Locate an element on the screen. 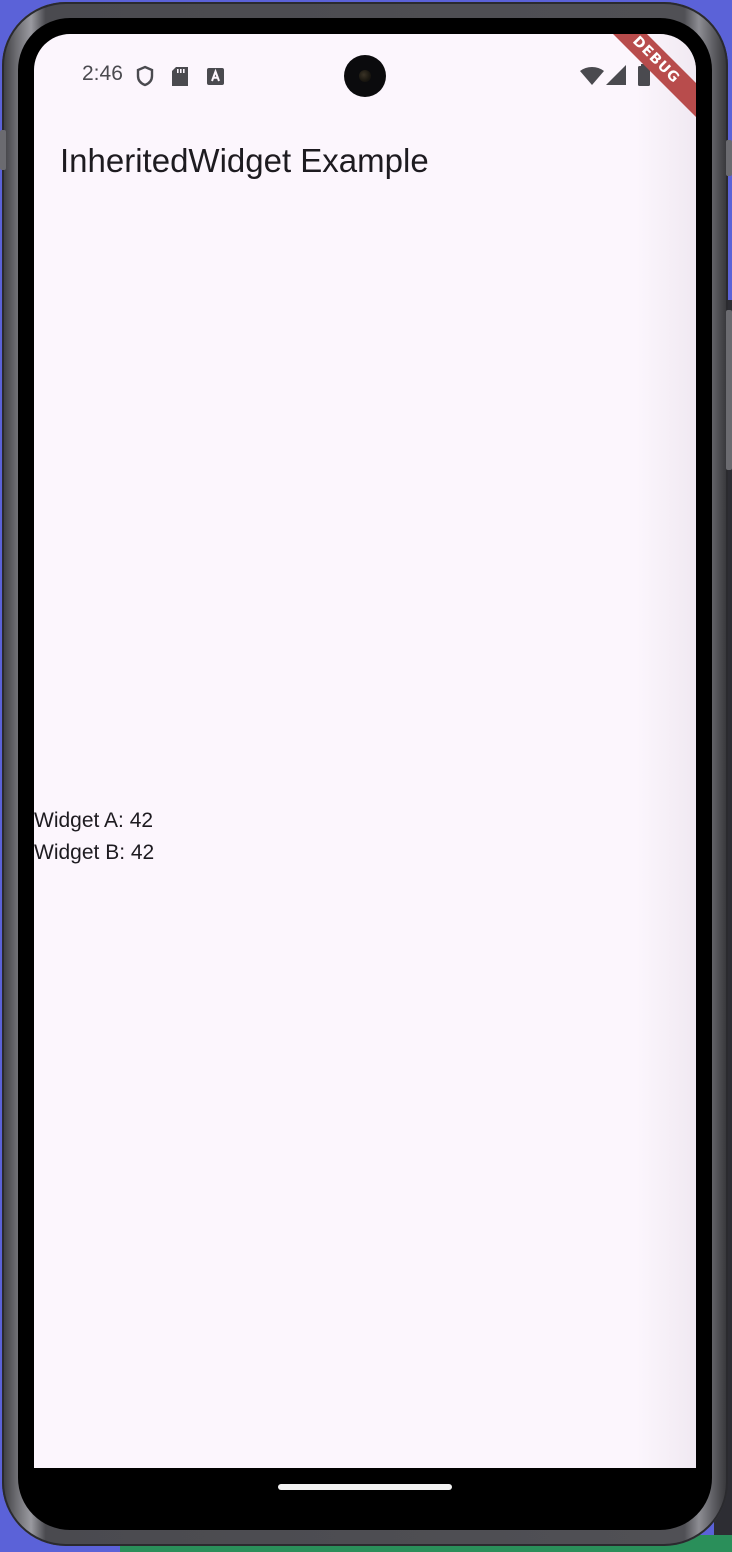  front-camera is located at coordinates (365, 76).